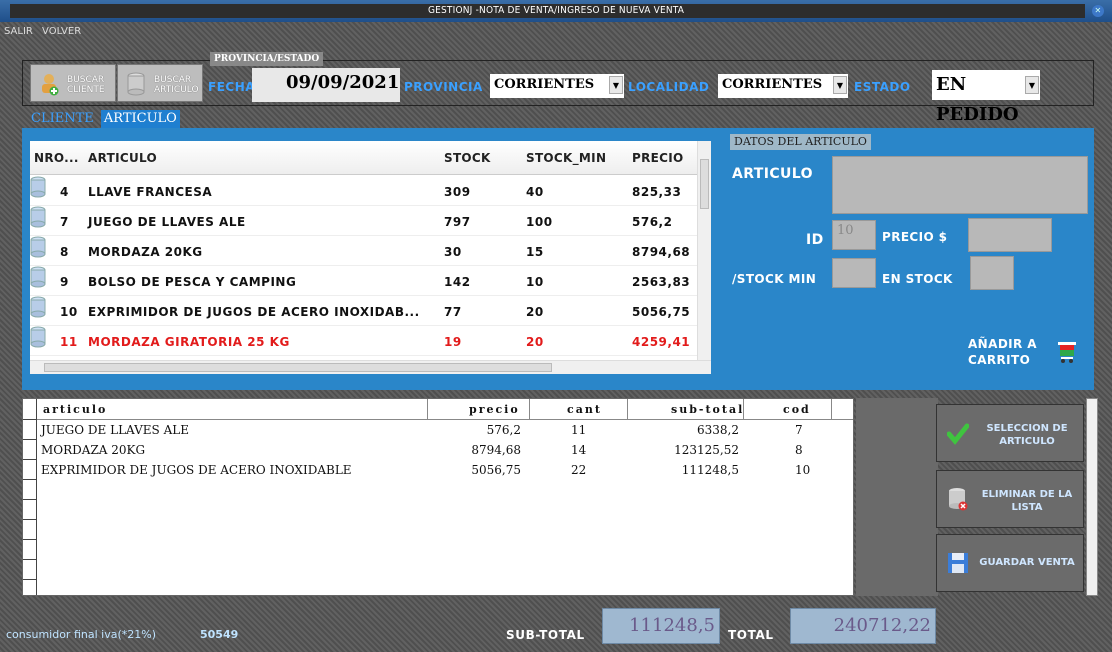 The height and width of the screenshot is (652, 1112). I want to click on cell-stock: 30, so click(453, 252).